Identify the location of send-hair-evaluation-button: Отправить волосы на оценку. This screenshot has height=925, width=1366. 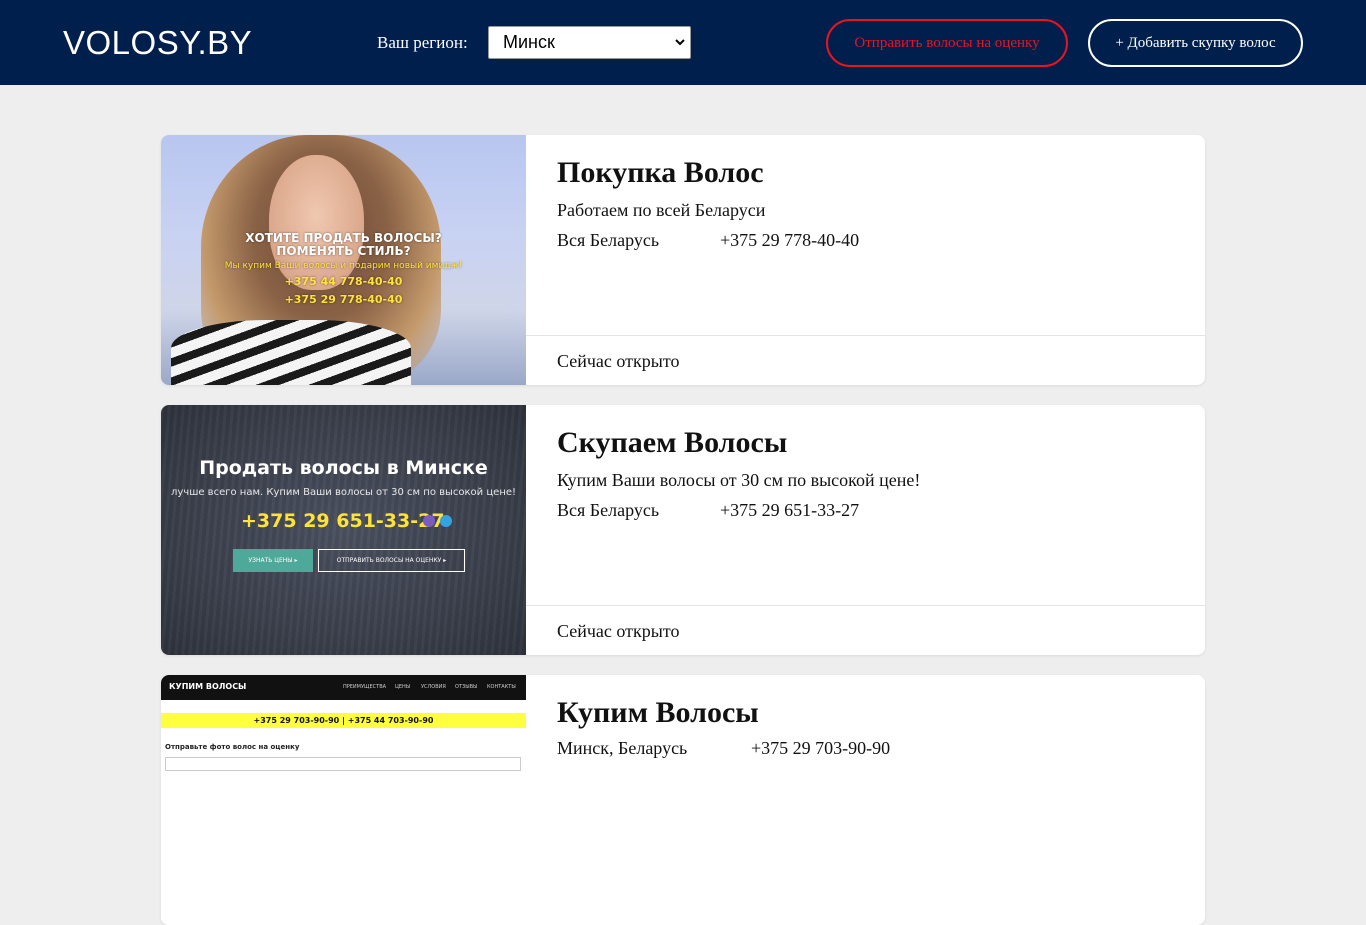
(947, 43).